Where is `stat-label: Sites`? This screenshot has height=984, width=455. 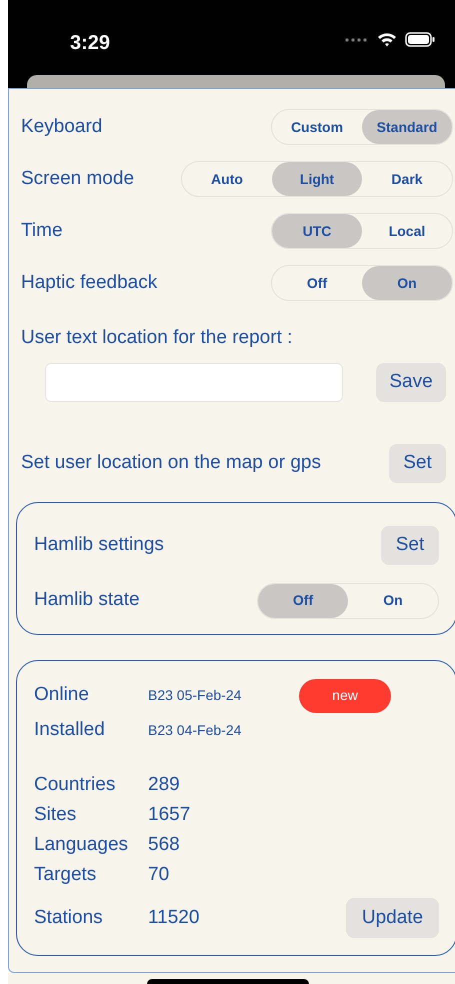
stat-label: Sites is located at coordinates (56, 815).